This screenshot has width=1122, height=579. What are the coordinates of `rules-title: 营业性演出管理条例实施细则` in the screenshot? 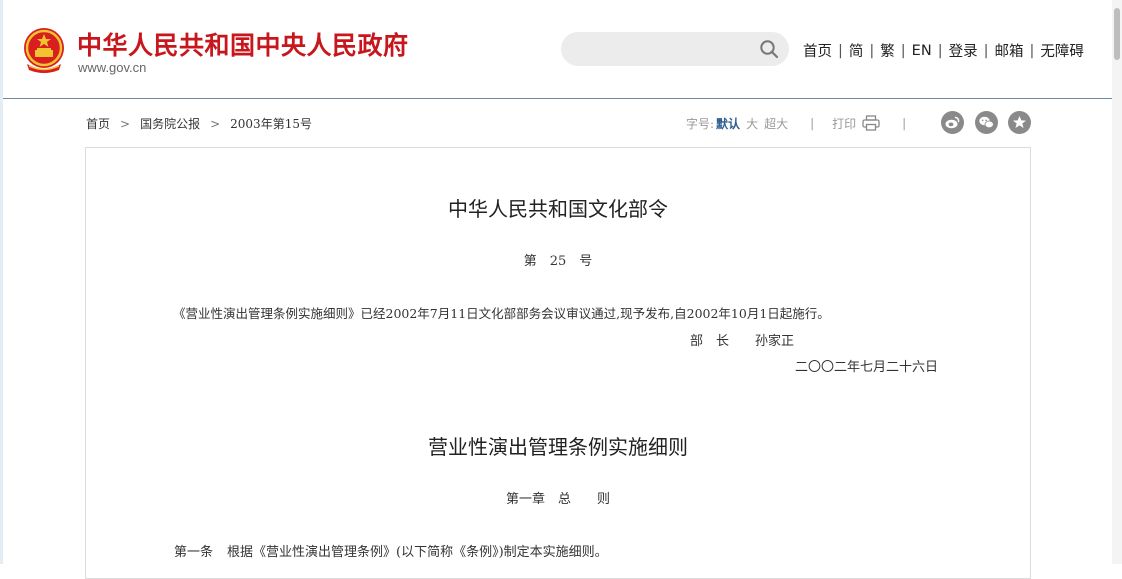 It's located at (558, 447).